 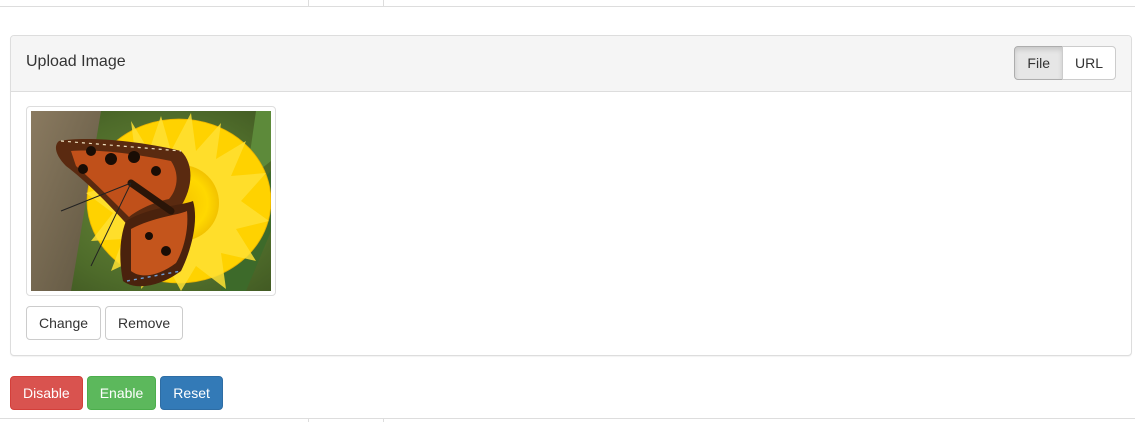 I want to click on image-preview-thumbnail, so click(x=151, y=201).